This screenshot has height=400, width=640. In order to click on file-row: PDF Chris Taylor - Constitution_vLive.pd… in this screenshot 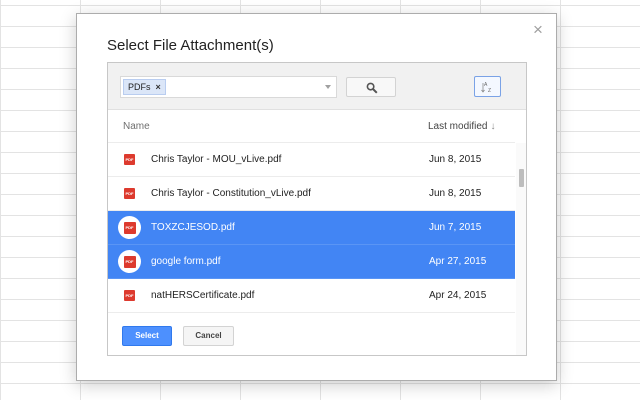, I will do `click(311, 194)`.